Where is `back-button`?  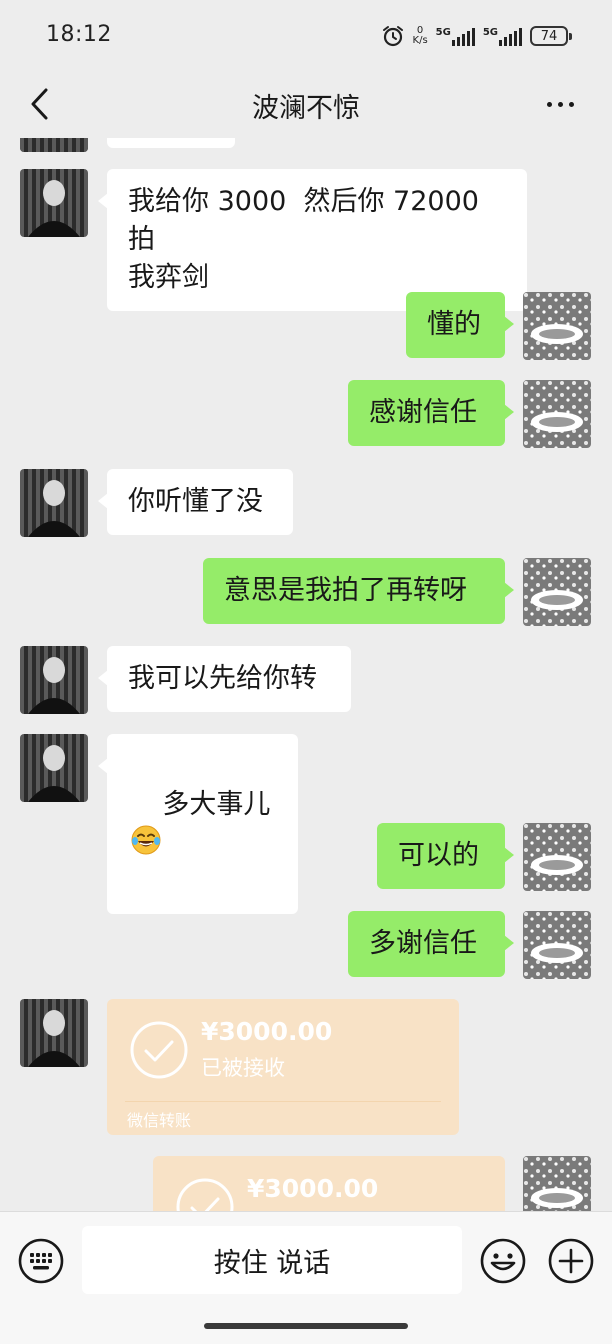 back-button is located at coordinates (40, 104).